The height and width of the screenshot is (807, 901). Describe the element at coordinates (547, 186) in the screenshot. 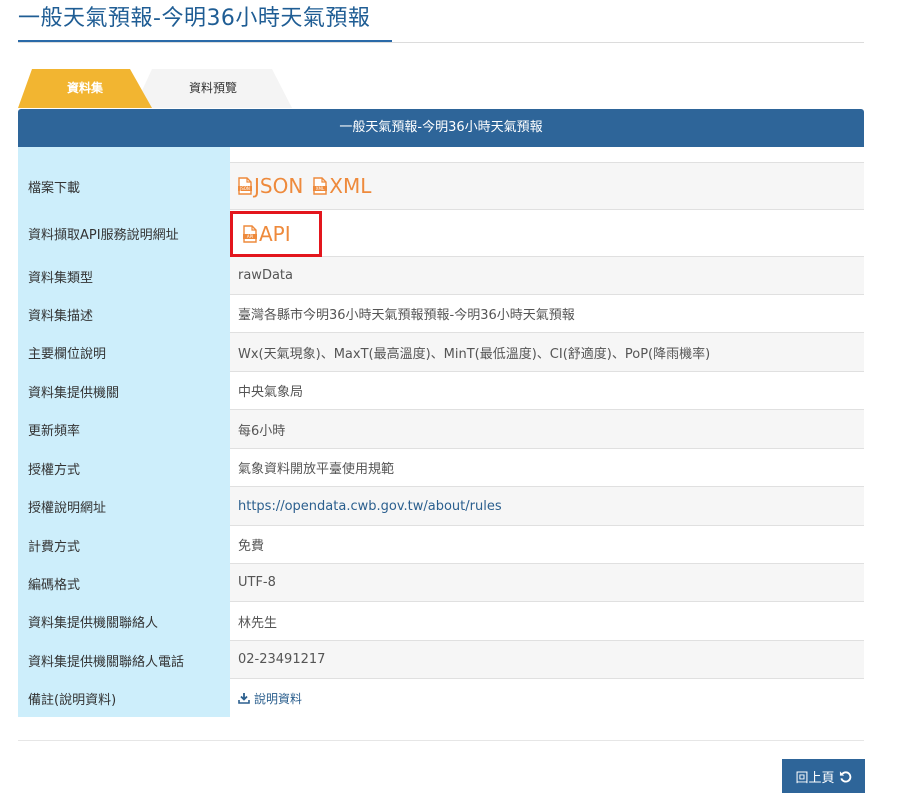

I see `row-value: JSON JSON XML XML` at that location.